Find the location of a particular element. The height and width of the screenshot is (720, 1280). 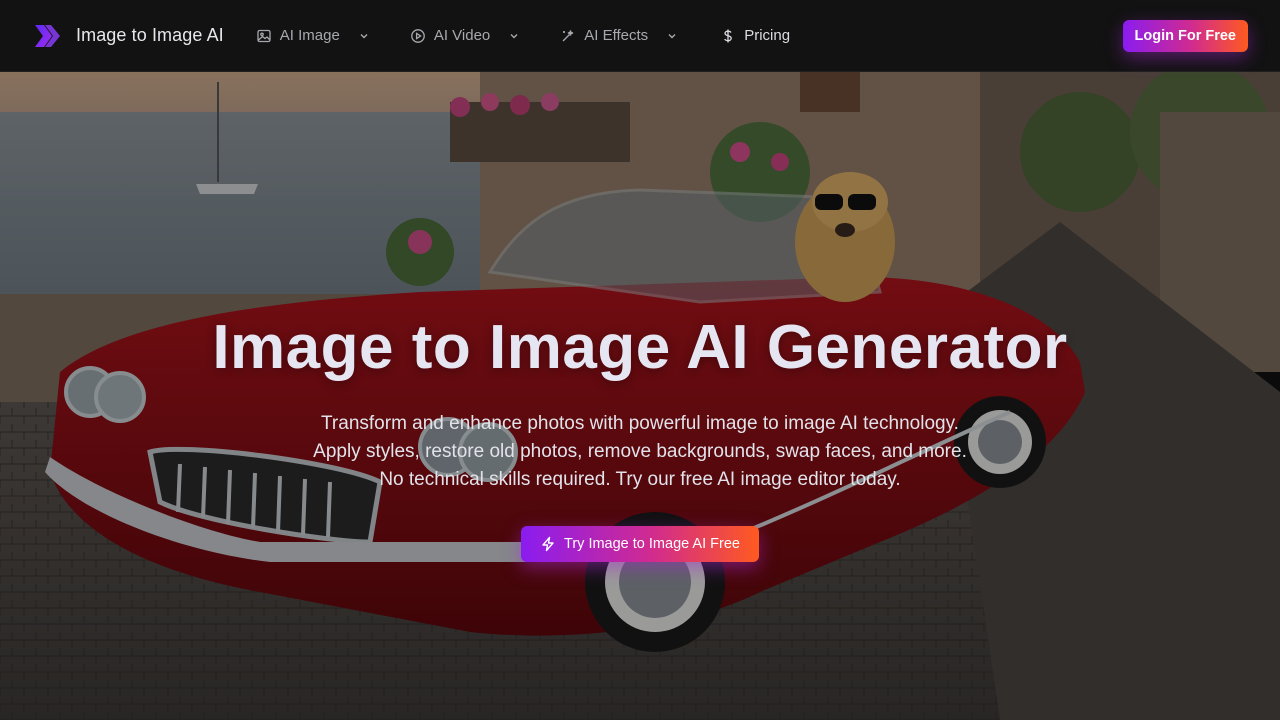

nav-item-pricing: Pricing is located at coordinates (755, 35).